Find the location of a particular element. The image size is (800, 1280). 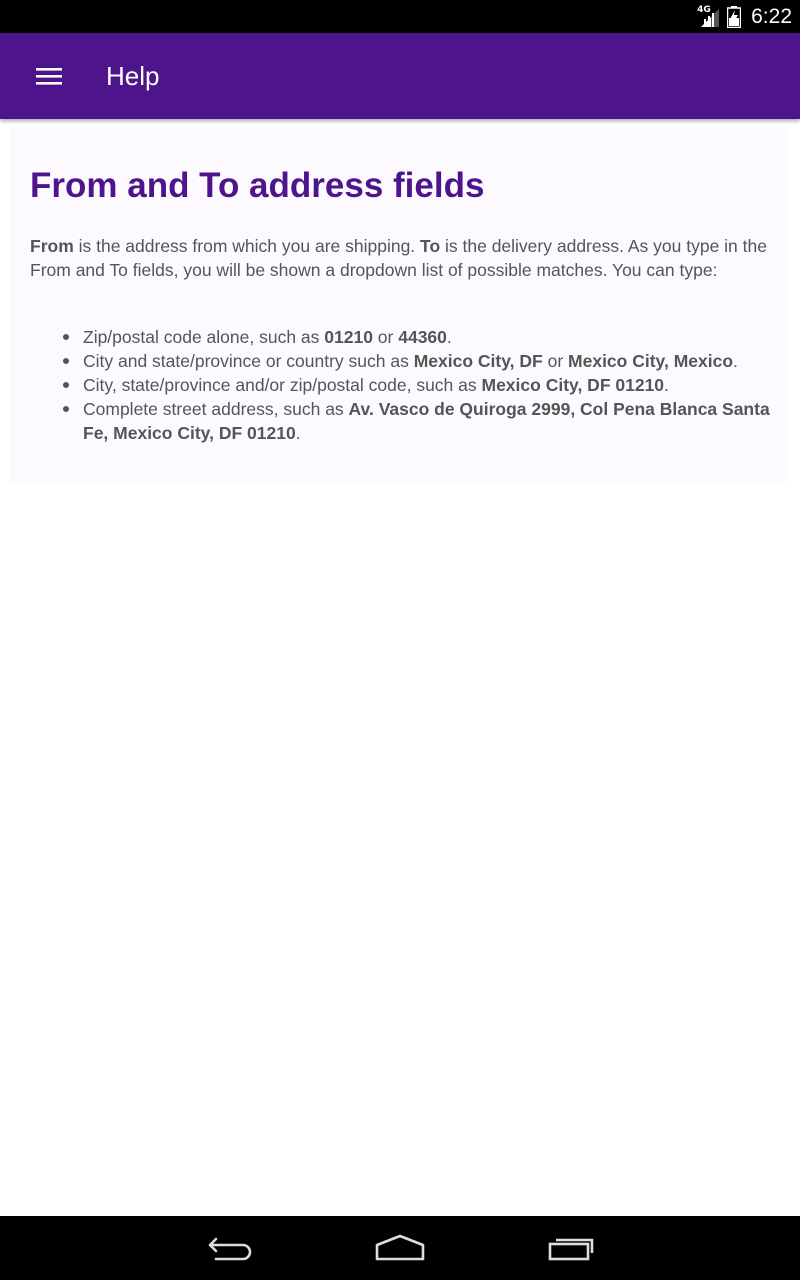

from-label: From is located at coordinates (52, 246).